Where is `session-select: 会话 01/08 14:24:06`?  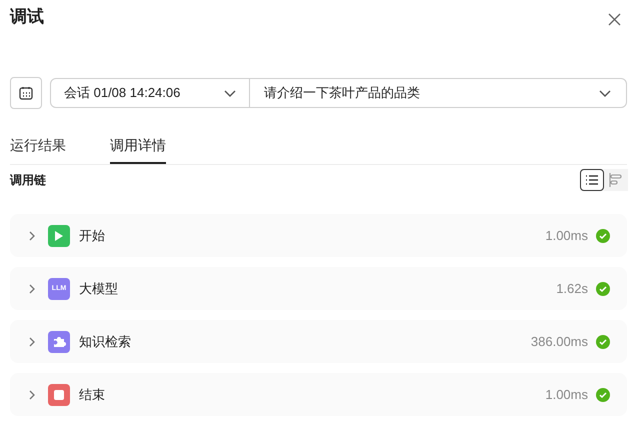 session-select: 会话 01/08 14:24:06 is located at coordinates (150, 93).